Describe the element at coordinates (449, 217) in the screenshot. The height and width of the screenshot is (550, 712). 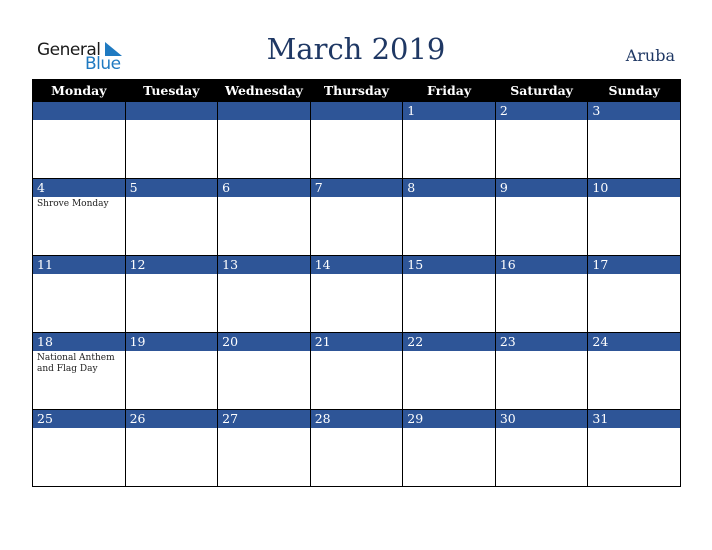
I see `day-cell: 8` at that location.